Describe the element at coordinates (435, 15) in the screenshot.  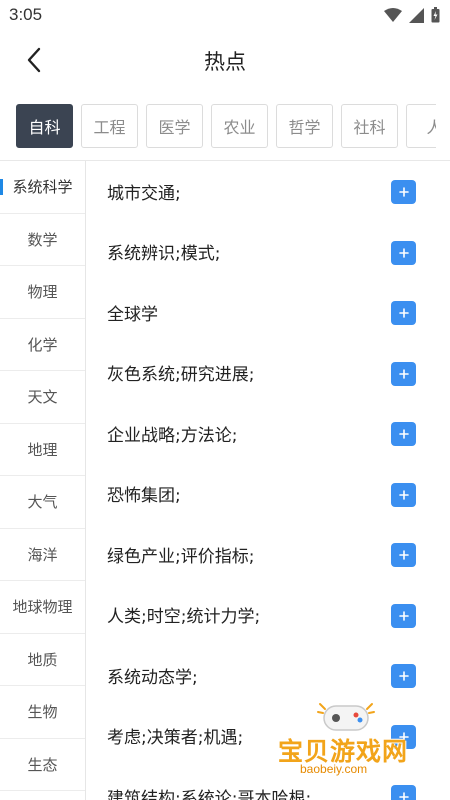
I see `battery-icon` at that location.